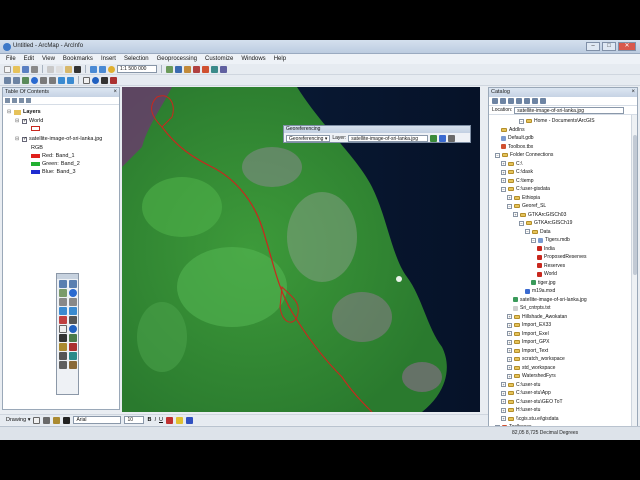 This screenshot has width=640, height=480. Describe the element at coordinates (24, 121) in the screenshot. I see `world-visibility-checkbox` at that location.